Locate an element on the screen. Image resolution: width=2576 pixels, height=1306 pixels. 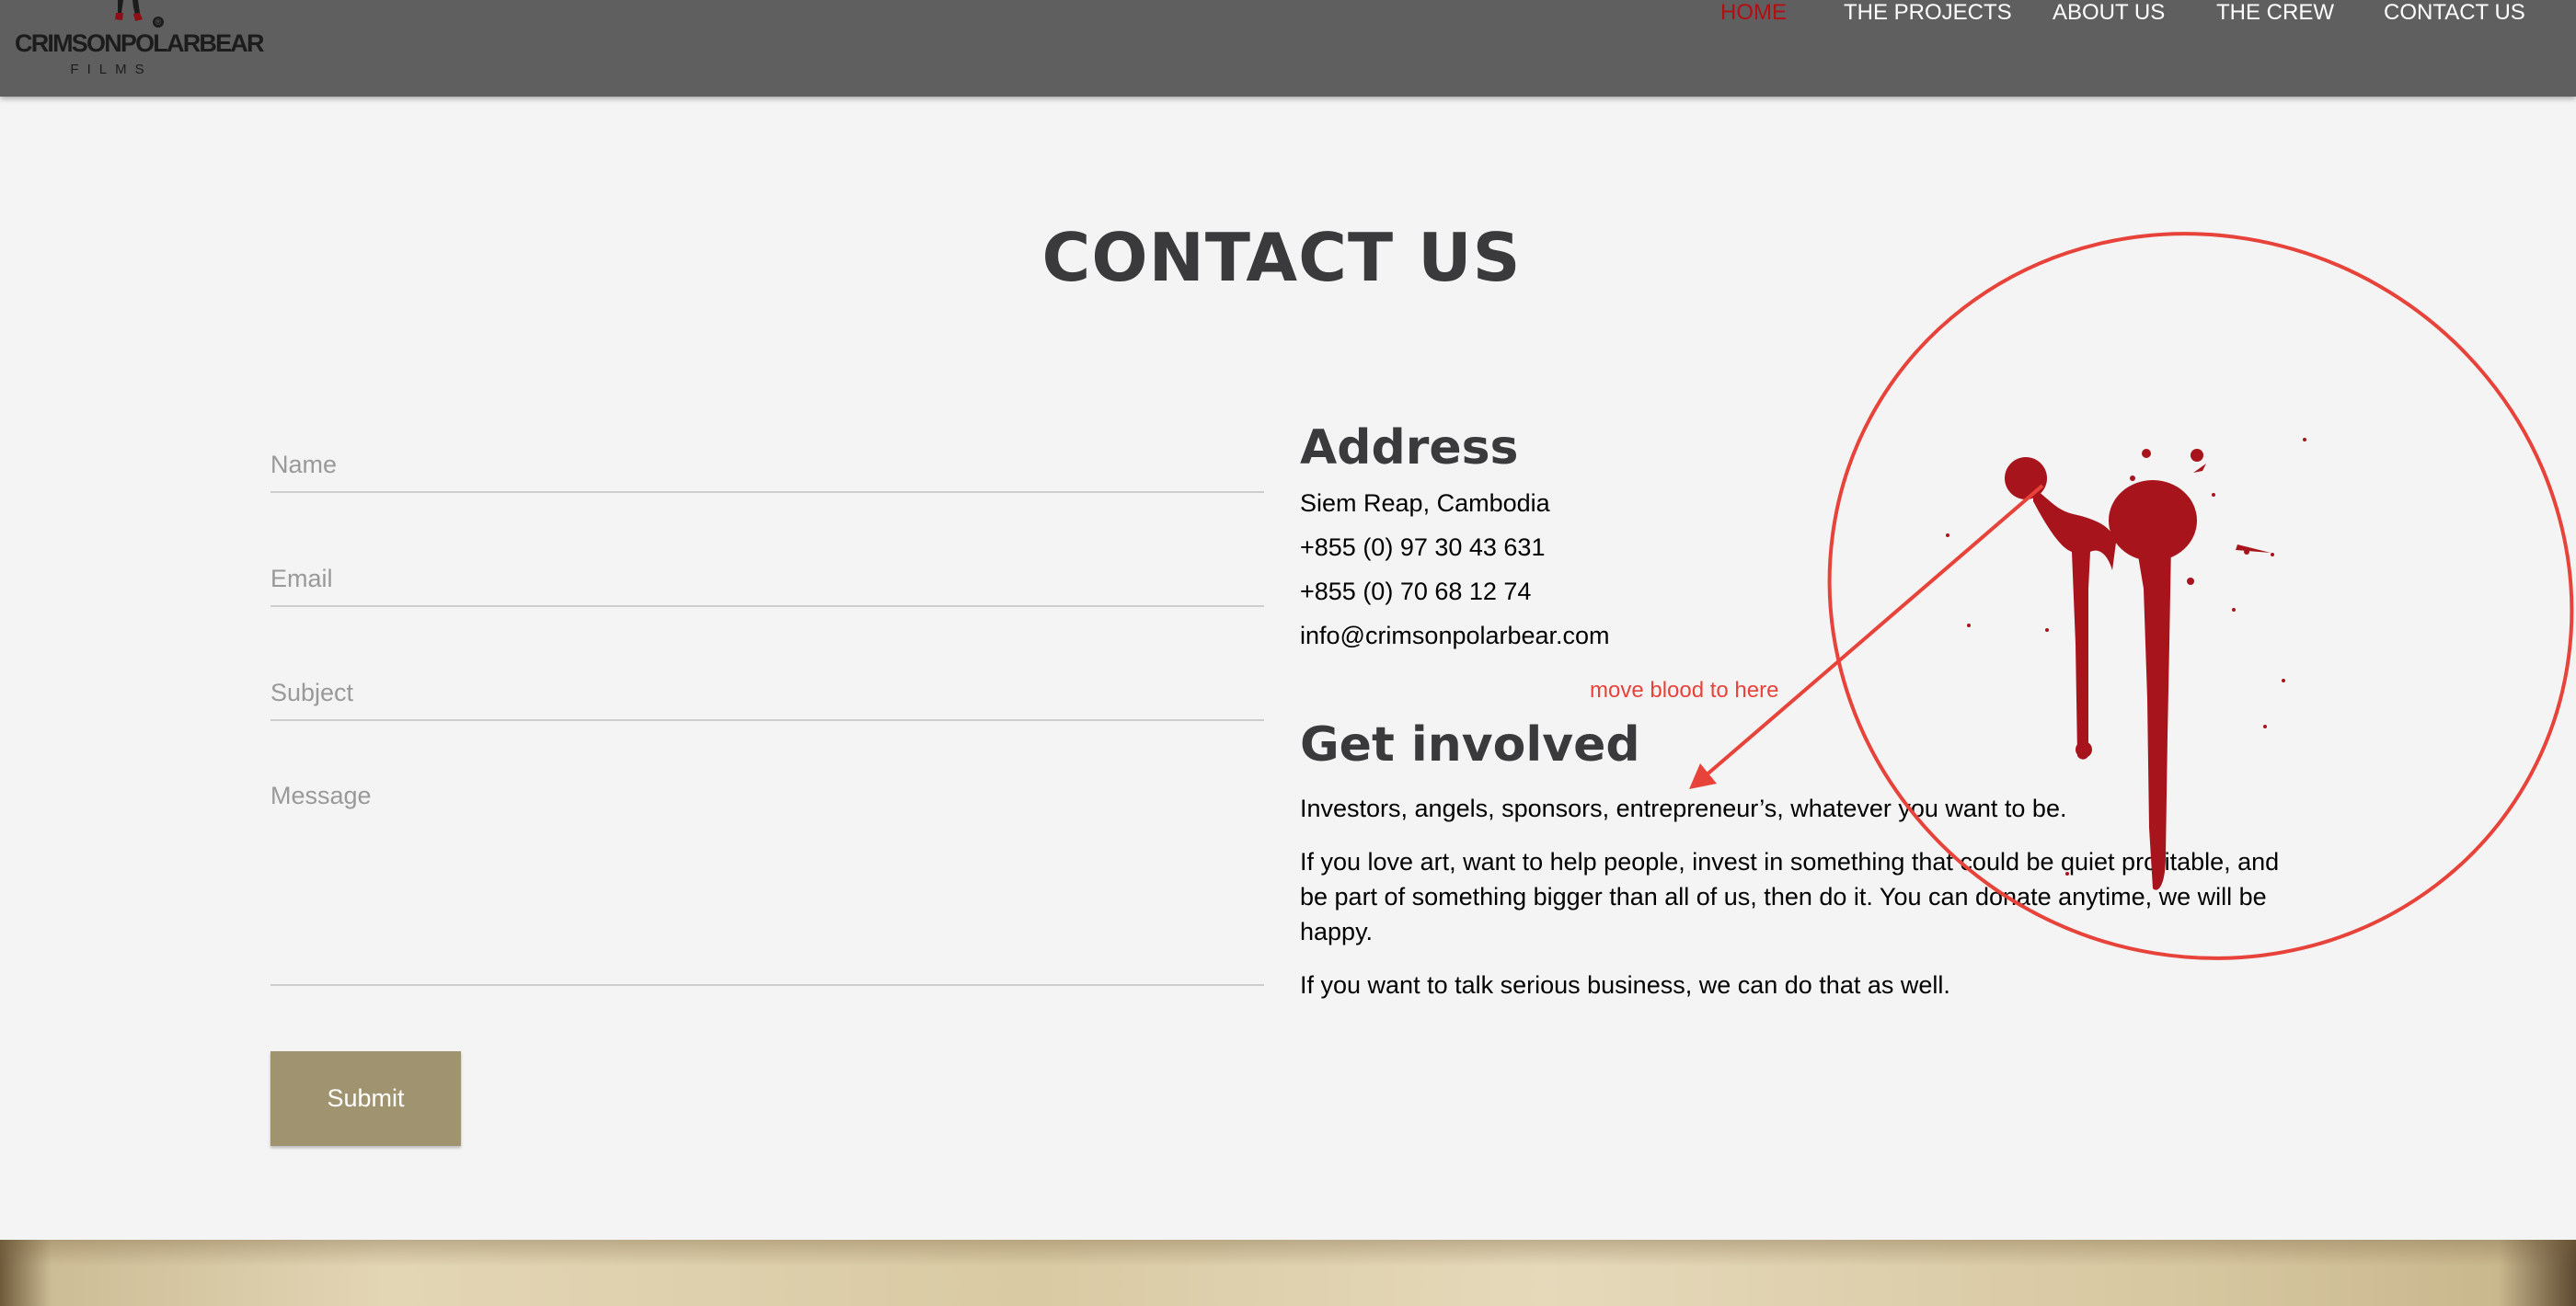
footer-parchment-band is located at coordinates (1288, 1273).